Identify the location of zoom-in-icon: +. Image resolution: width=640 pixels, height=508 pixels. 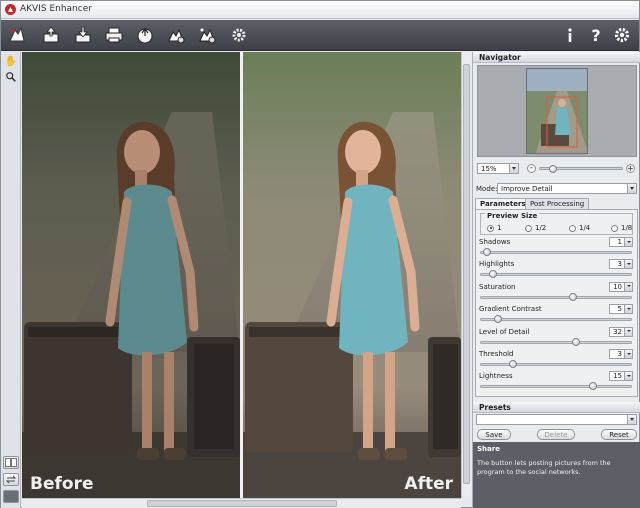
(630, 168).